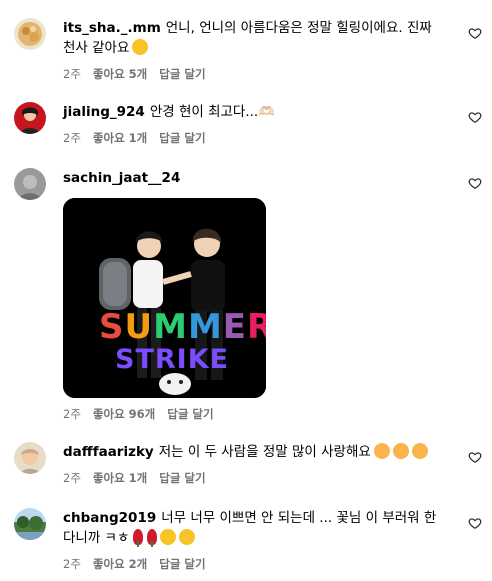  I want to click on sticker-title-line1: SUMMER, so click(182, 327).